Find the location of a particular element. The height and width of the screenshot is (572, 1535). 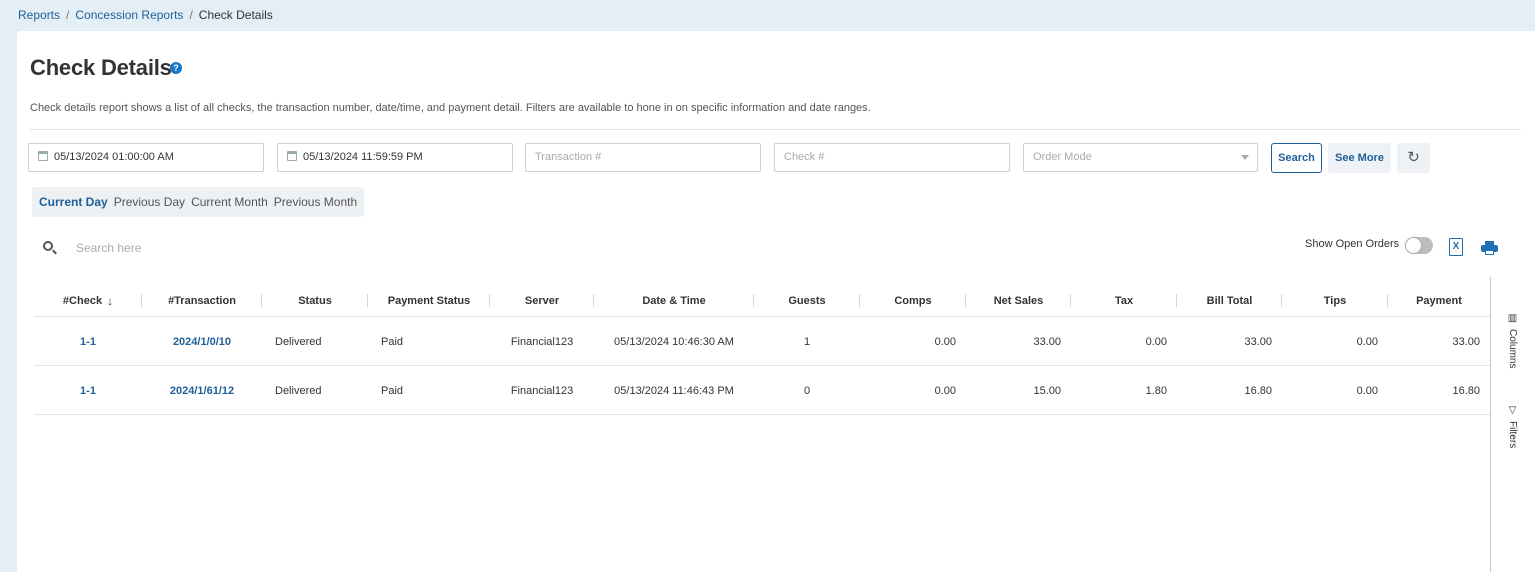

breadcrumb-reports: Reports is located at coordinates (39, 15).